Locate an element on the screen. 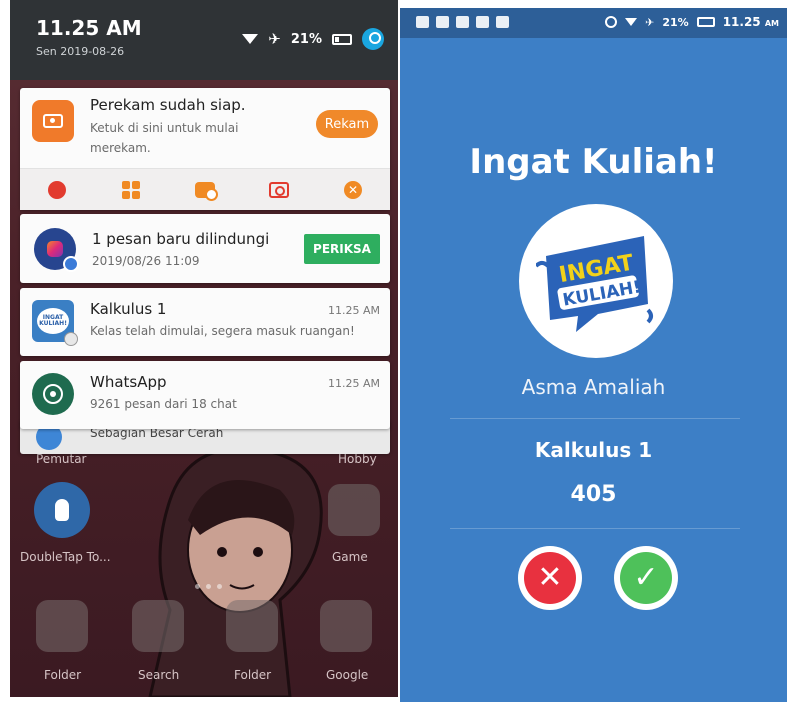  dock-label-search: Search is located at coordinates (159, 675).